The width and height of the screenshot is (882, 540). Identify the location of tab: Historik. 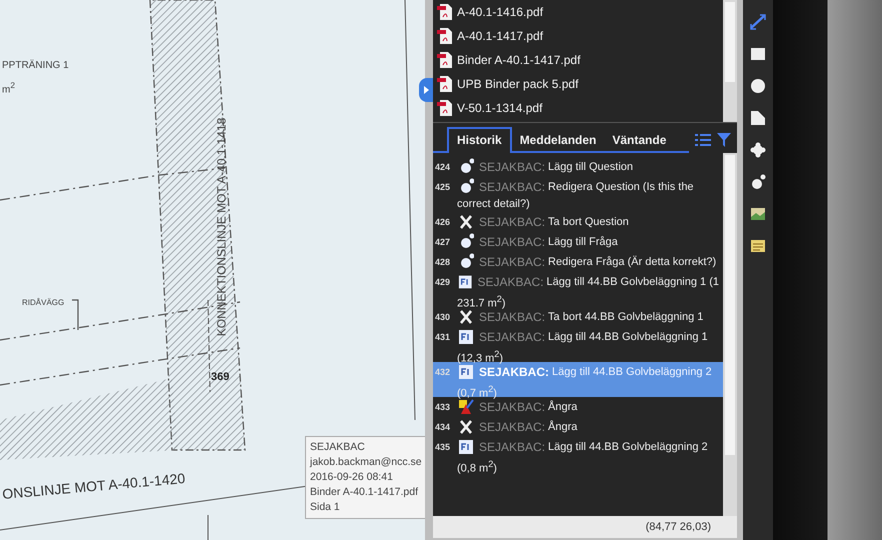
(479, 140).